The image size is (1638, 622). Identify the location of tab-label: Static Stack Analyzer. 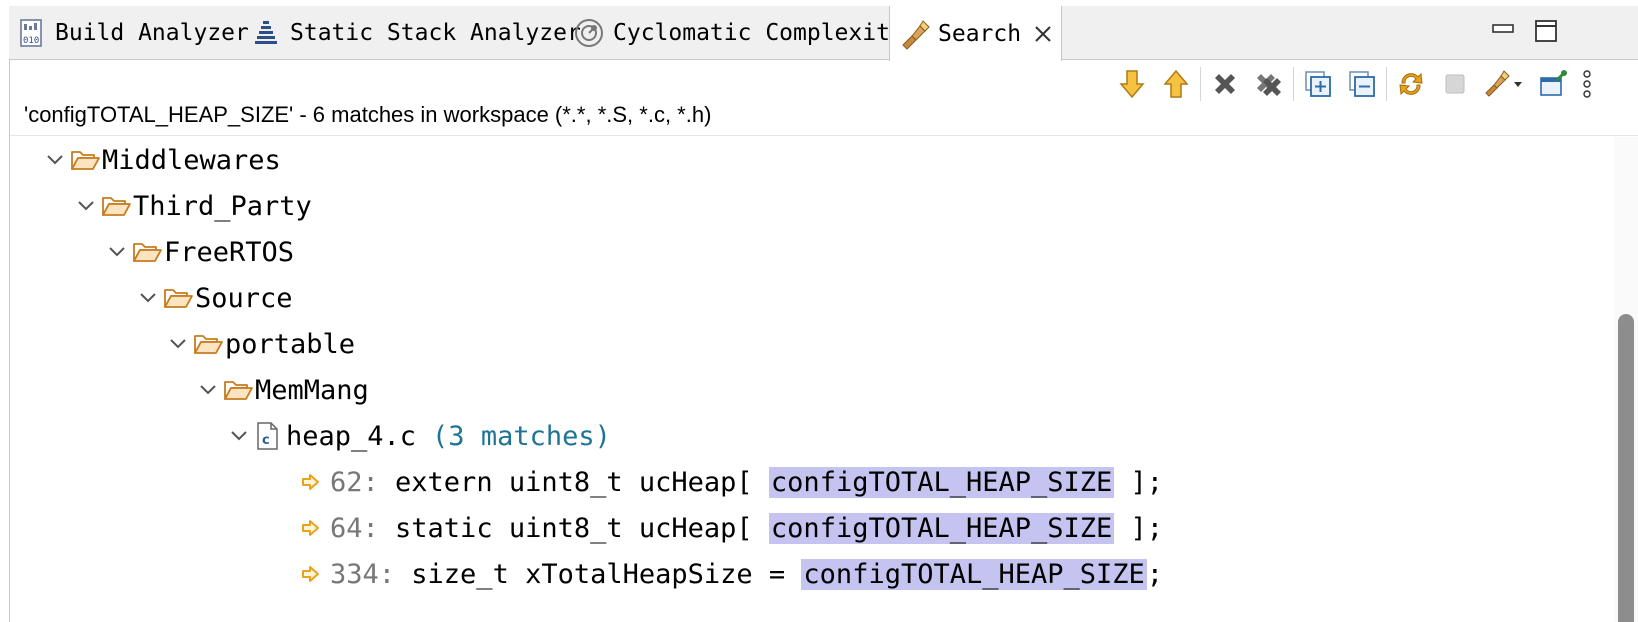
(435, 33).